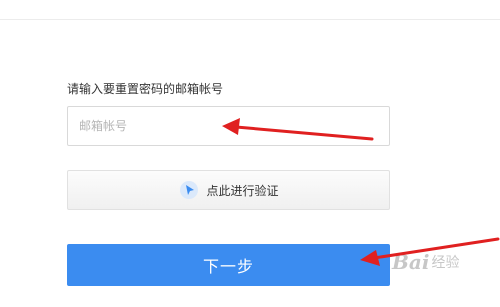 This screenshot has height=307, width=500. I want to click on watermark-subtext: 经验, so click(445, 263).